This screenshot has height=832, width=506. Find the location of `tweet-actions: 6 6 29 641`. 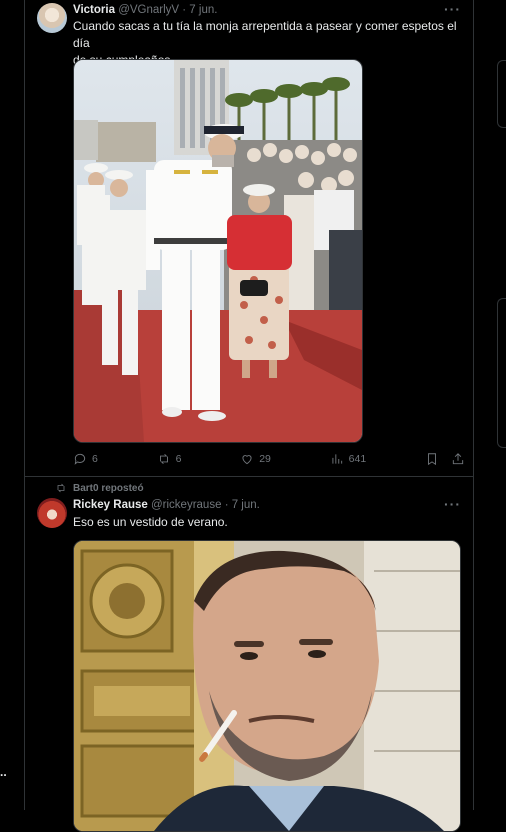

tweet-actions: 6 6 29 641 is located at coordinates (269, 459).